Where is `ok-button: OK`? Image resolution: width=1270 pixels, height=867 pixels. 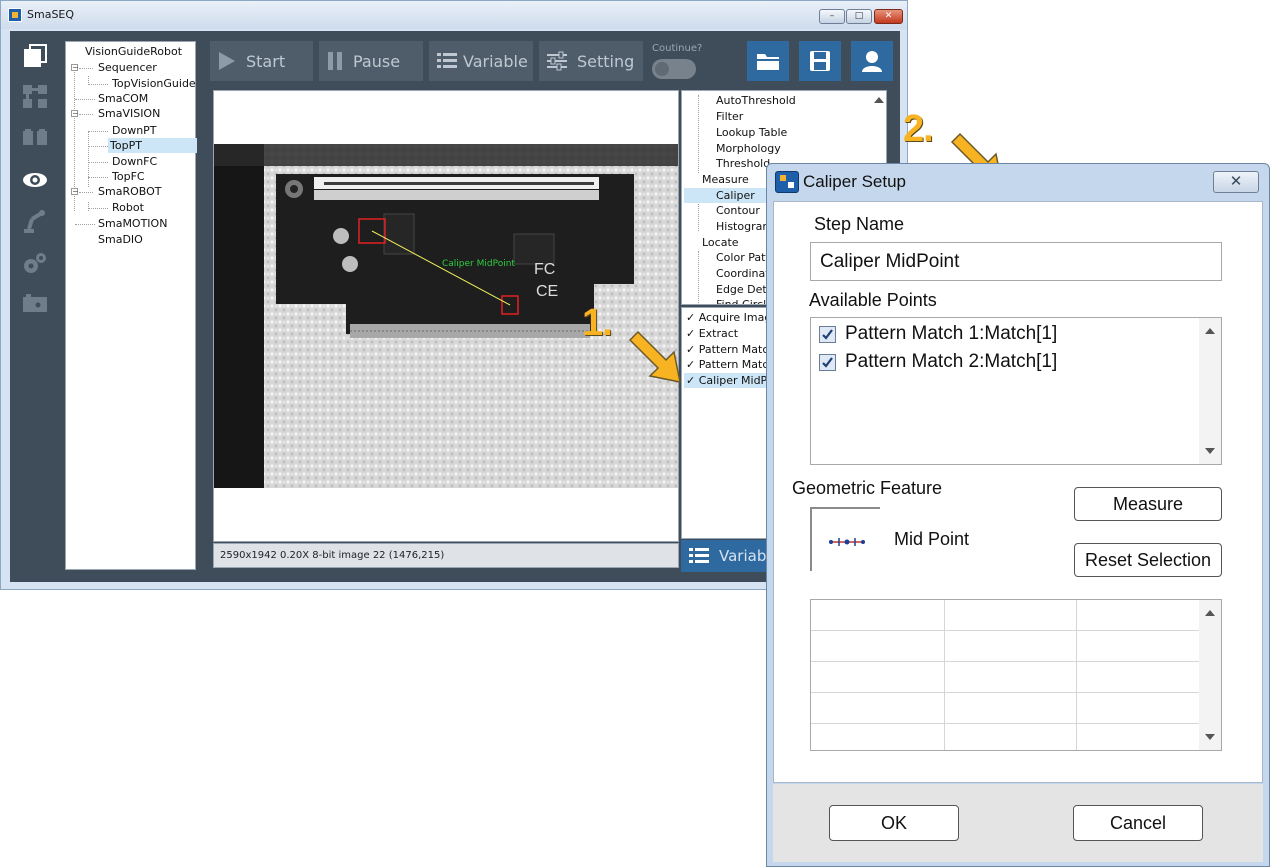
ok-button: OK is located at coordinates (894, 823).